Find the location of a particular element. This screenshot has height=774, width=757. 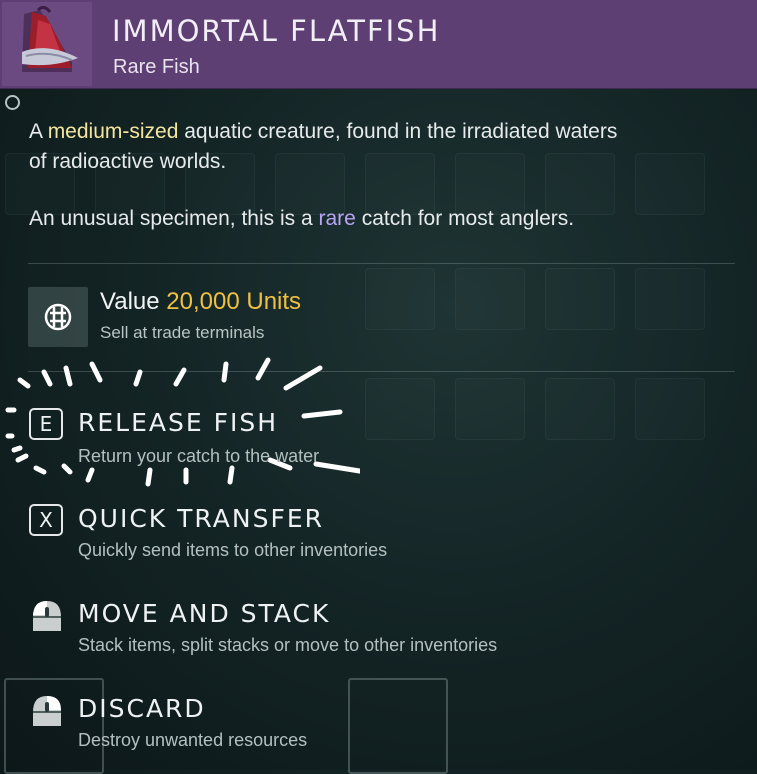

corner-circle-icon is located at coordinates (12, 102).